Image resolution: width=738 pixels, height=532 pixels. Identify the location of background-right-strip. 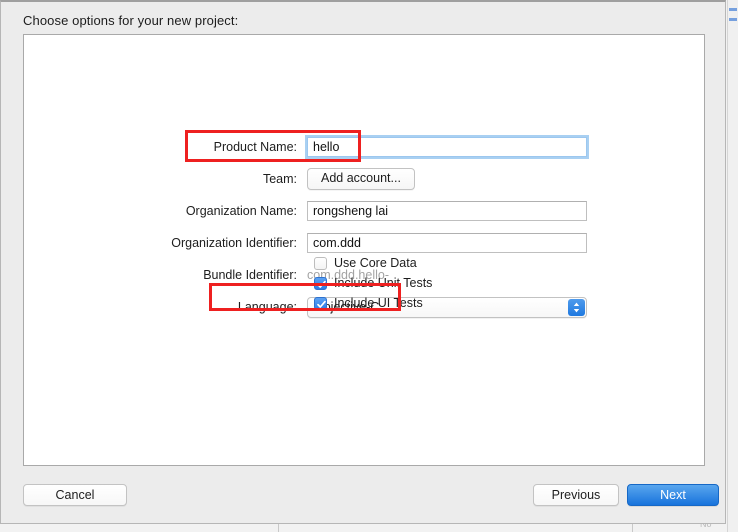
(732, 266).